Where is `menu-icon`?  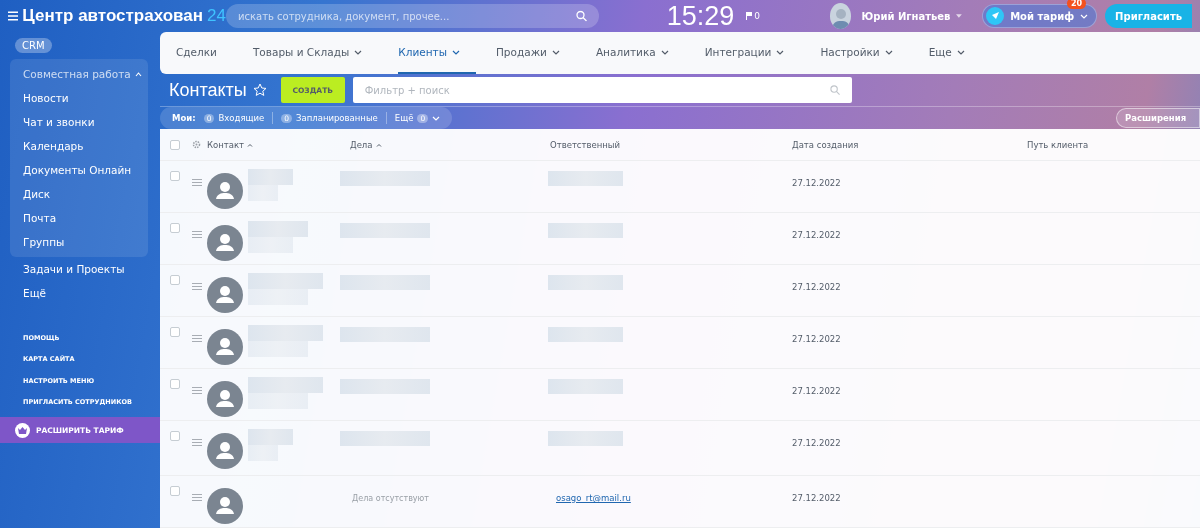 menu-icon is located at coordinates (13, 16).